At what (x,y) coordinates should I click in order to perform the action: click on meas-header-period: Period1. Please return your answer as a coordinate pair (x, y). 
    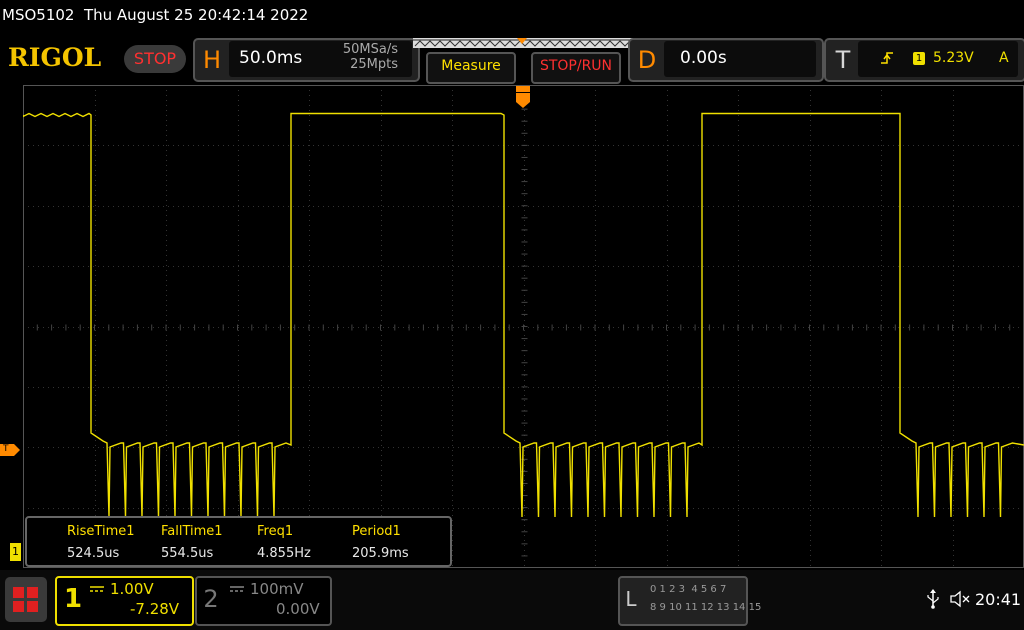
    Looking at the image, I should click on (376, 531).